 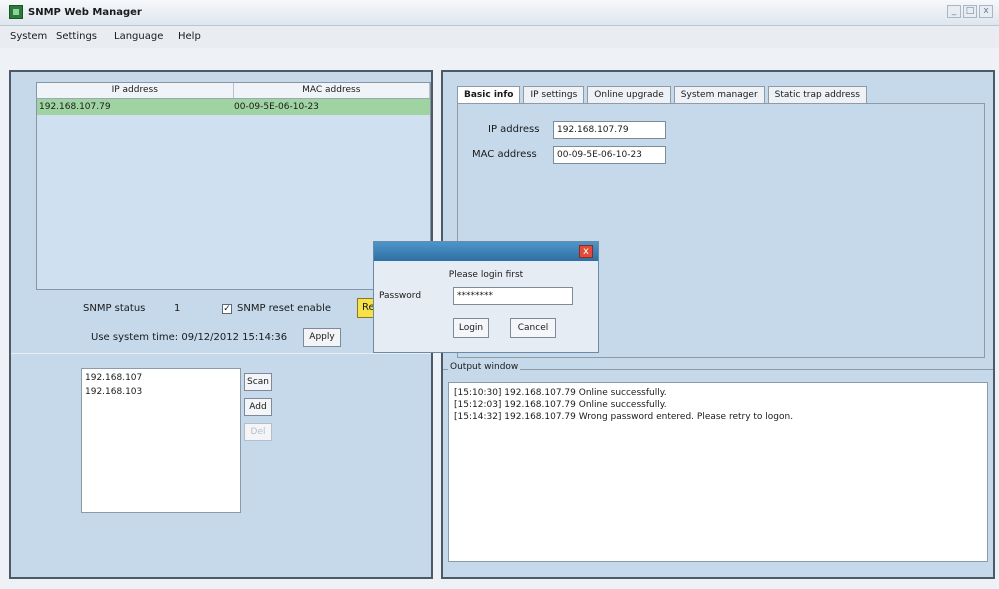 What do you see at coordinates (258, 407) in the screenshot?
I see `add-button: Add` at bounding box center [258, 407].